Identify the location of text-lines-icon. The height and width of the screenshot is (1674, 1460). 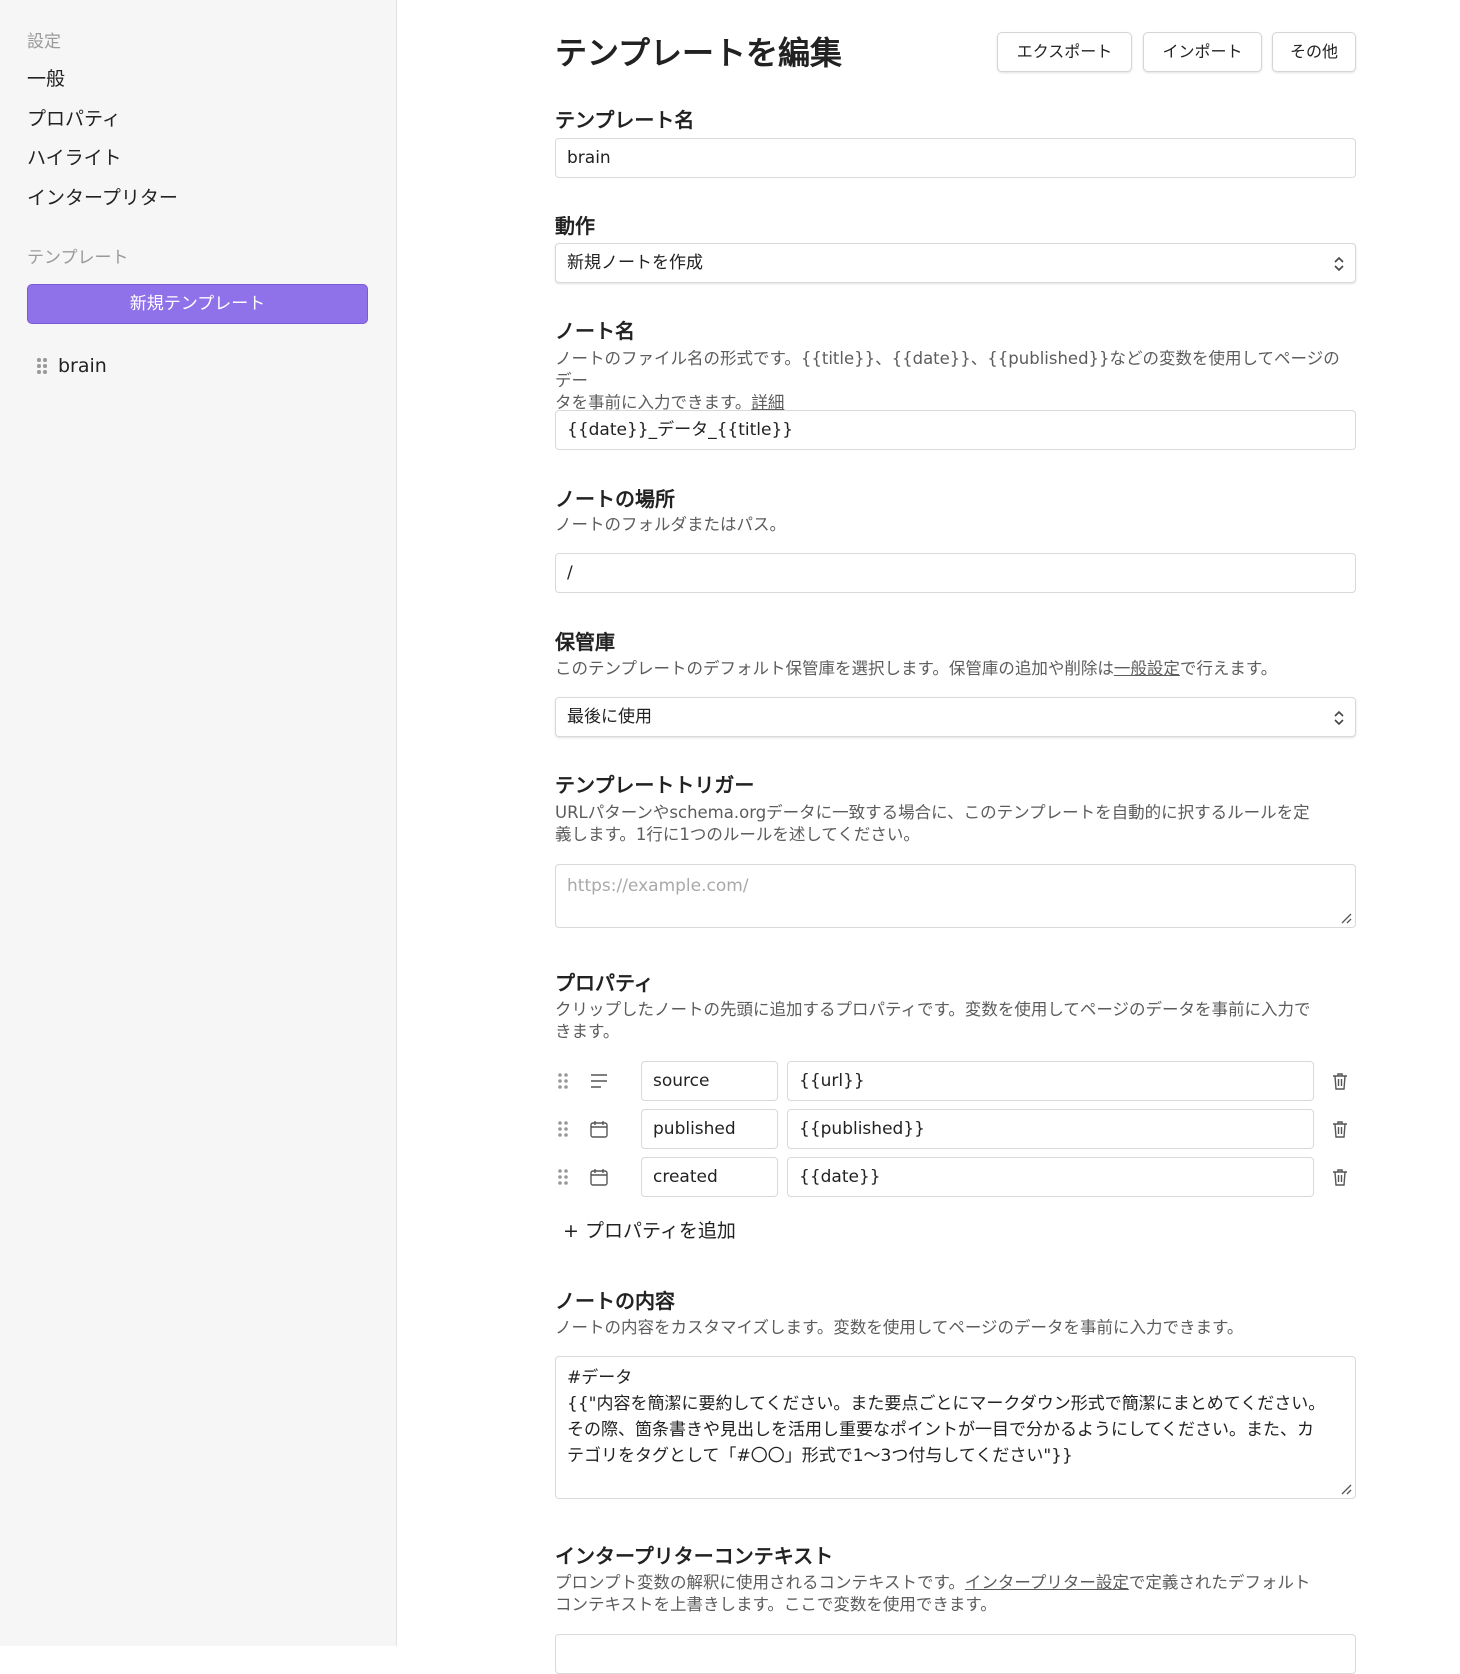
(599, 1081).